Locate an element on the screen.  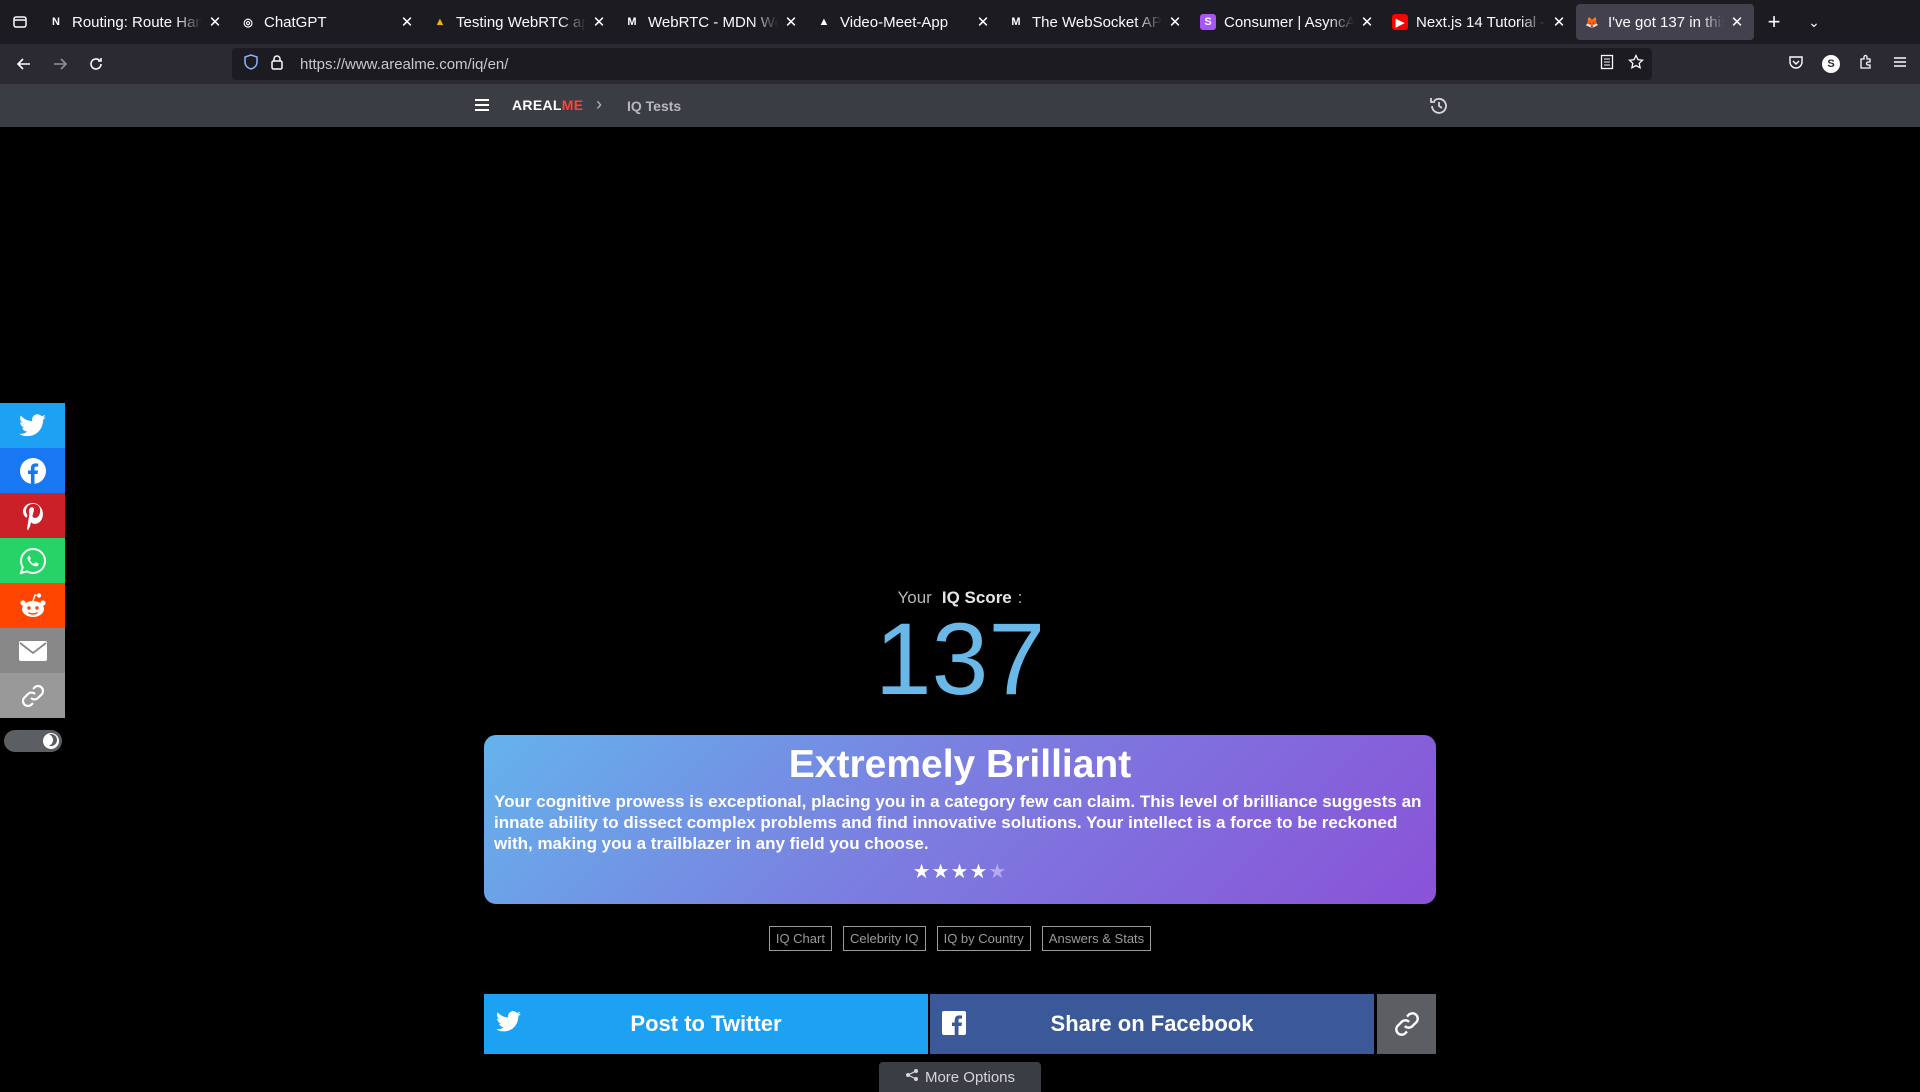
link-icon is located at coordinates (1406, 1024).